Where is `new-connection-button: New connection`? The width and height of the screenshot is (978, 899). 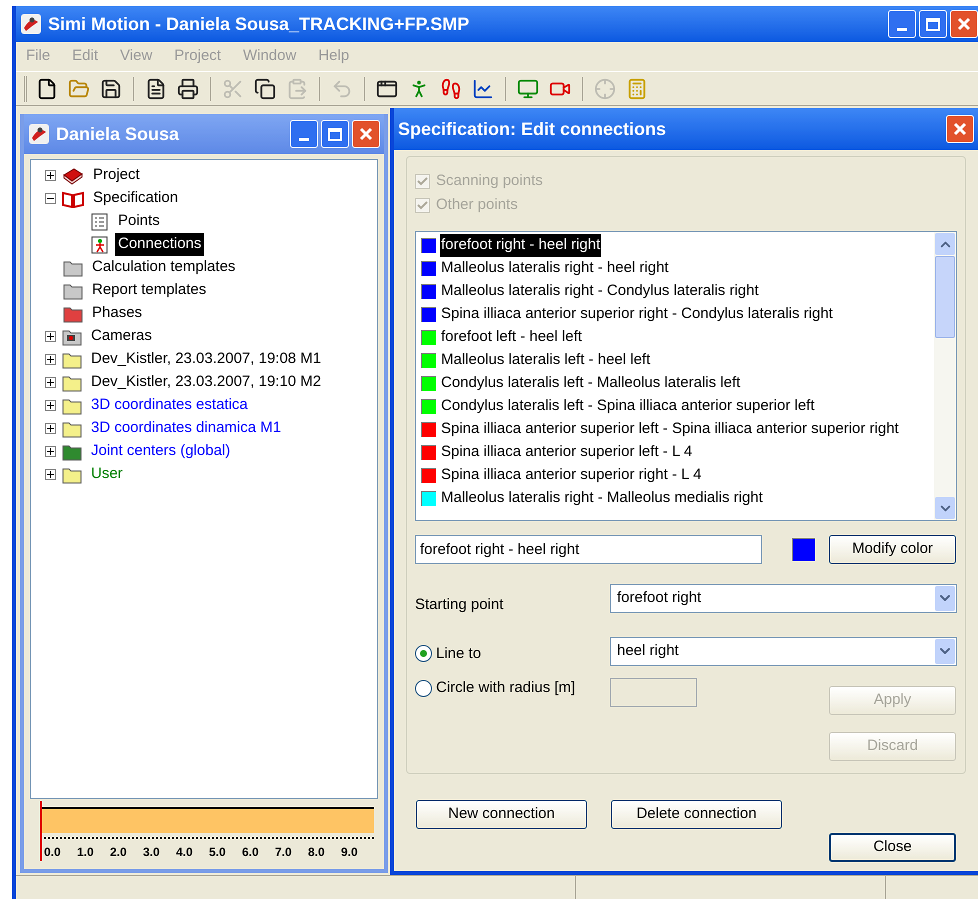
new-connection-button: New connection is located at coordinates (501, 814).